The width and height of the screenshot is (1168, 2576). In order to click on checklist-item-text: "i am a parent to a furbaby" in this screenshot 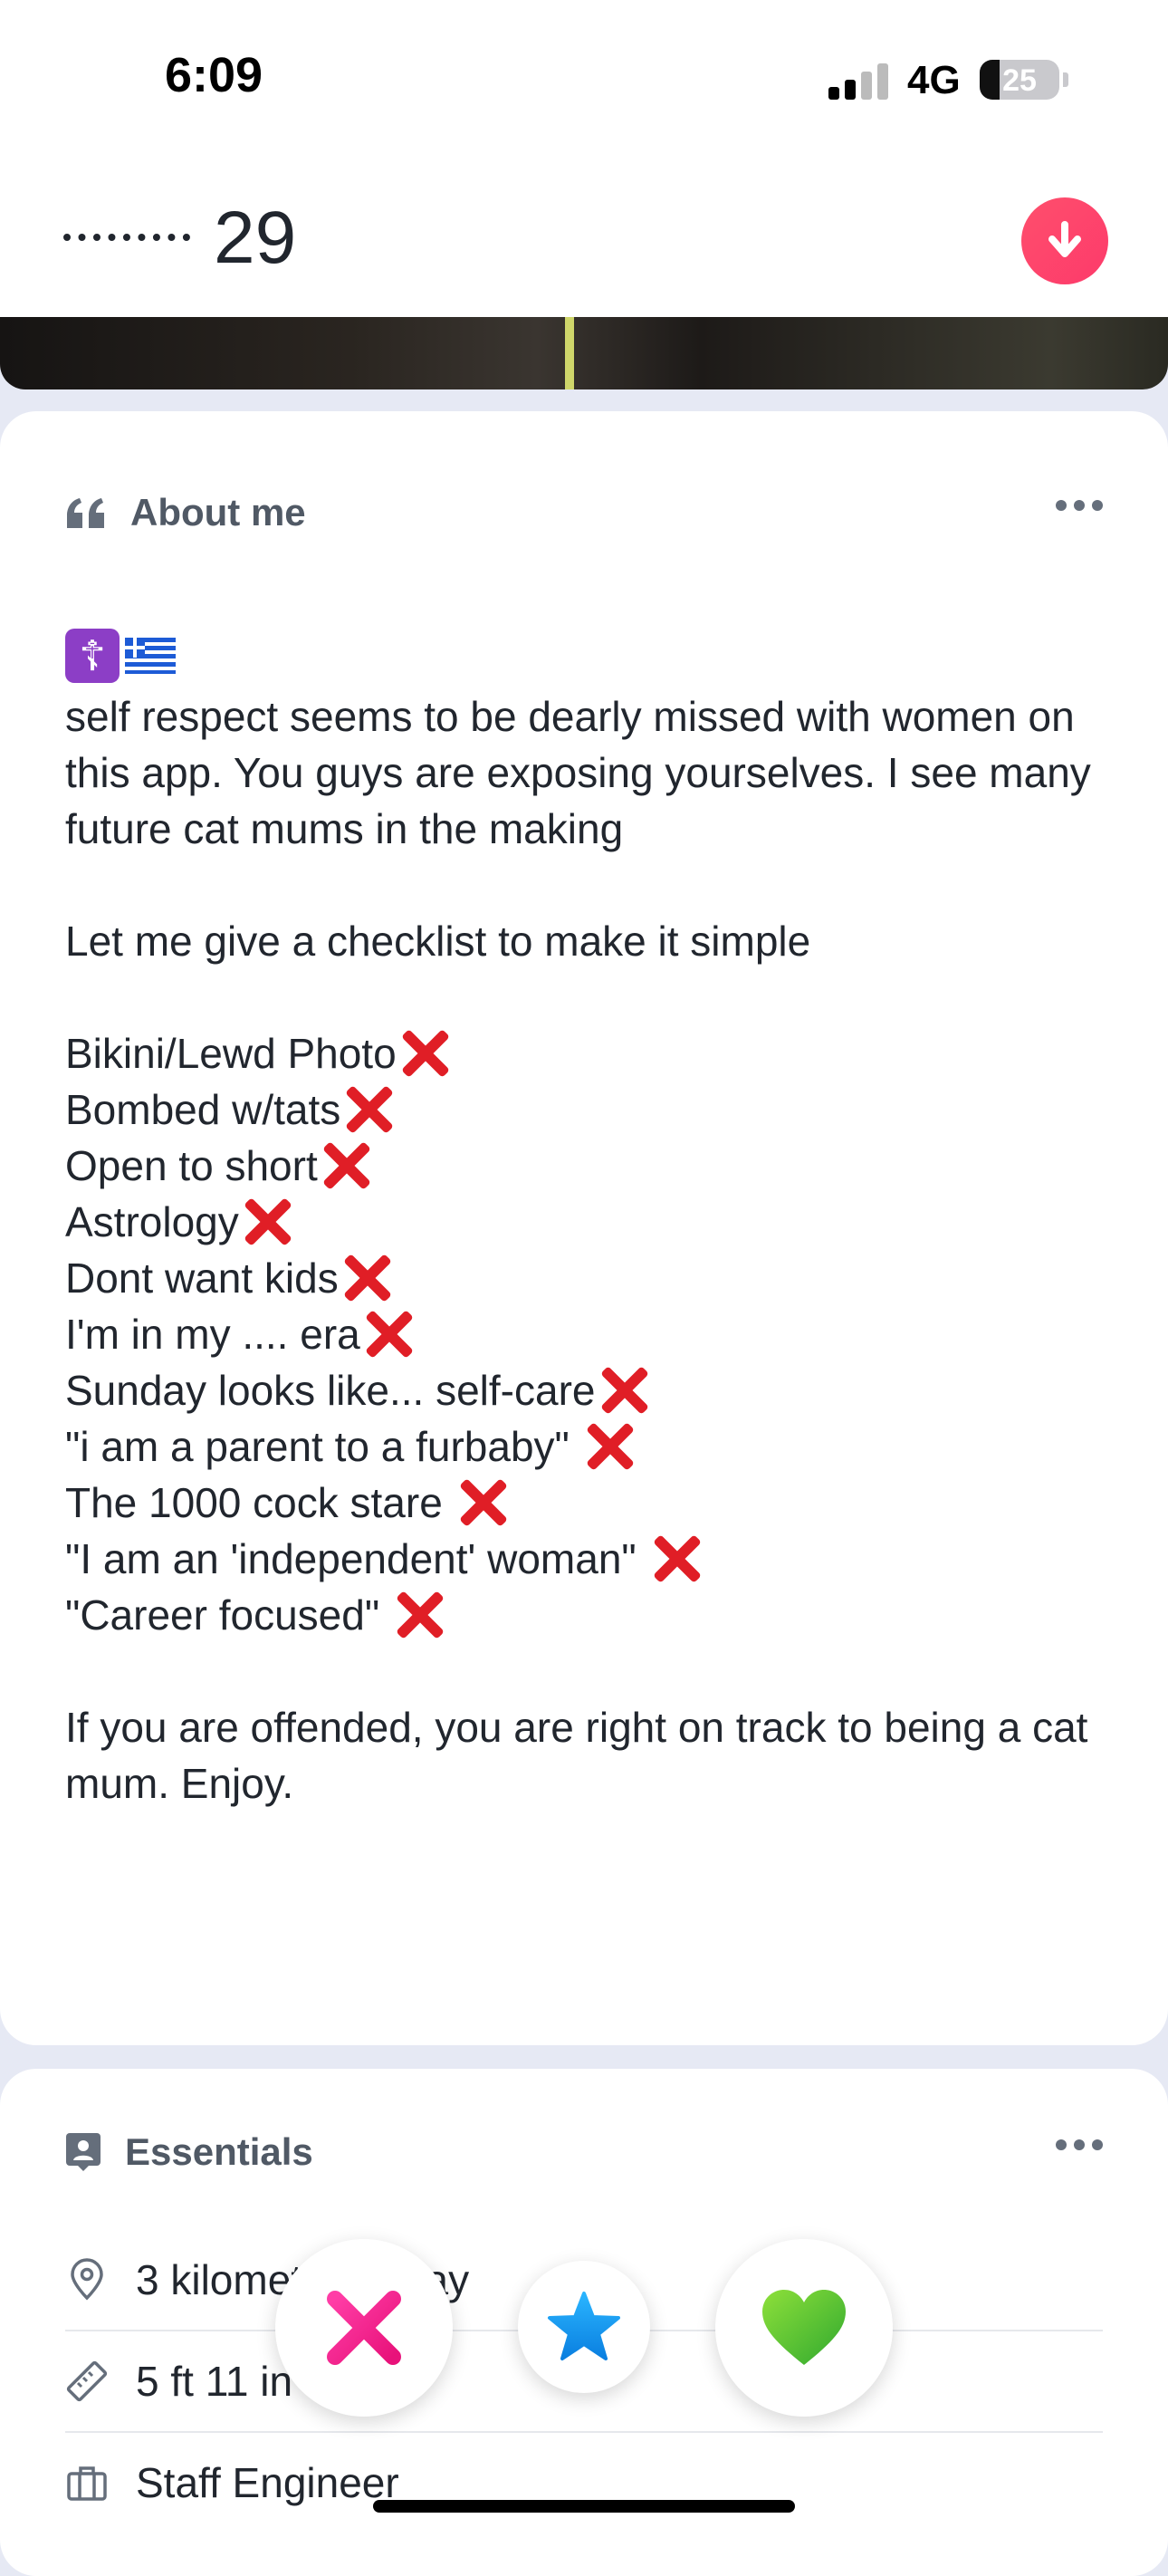, I will do `click(323, 1446)`.